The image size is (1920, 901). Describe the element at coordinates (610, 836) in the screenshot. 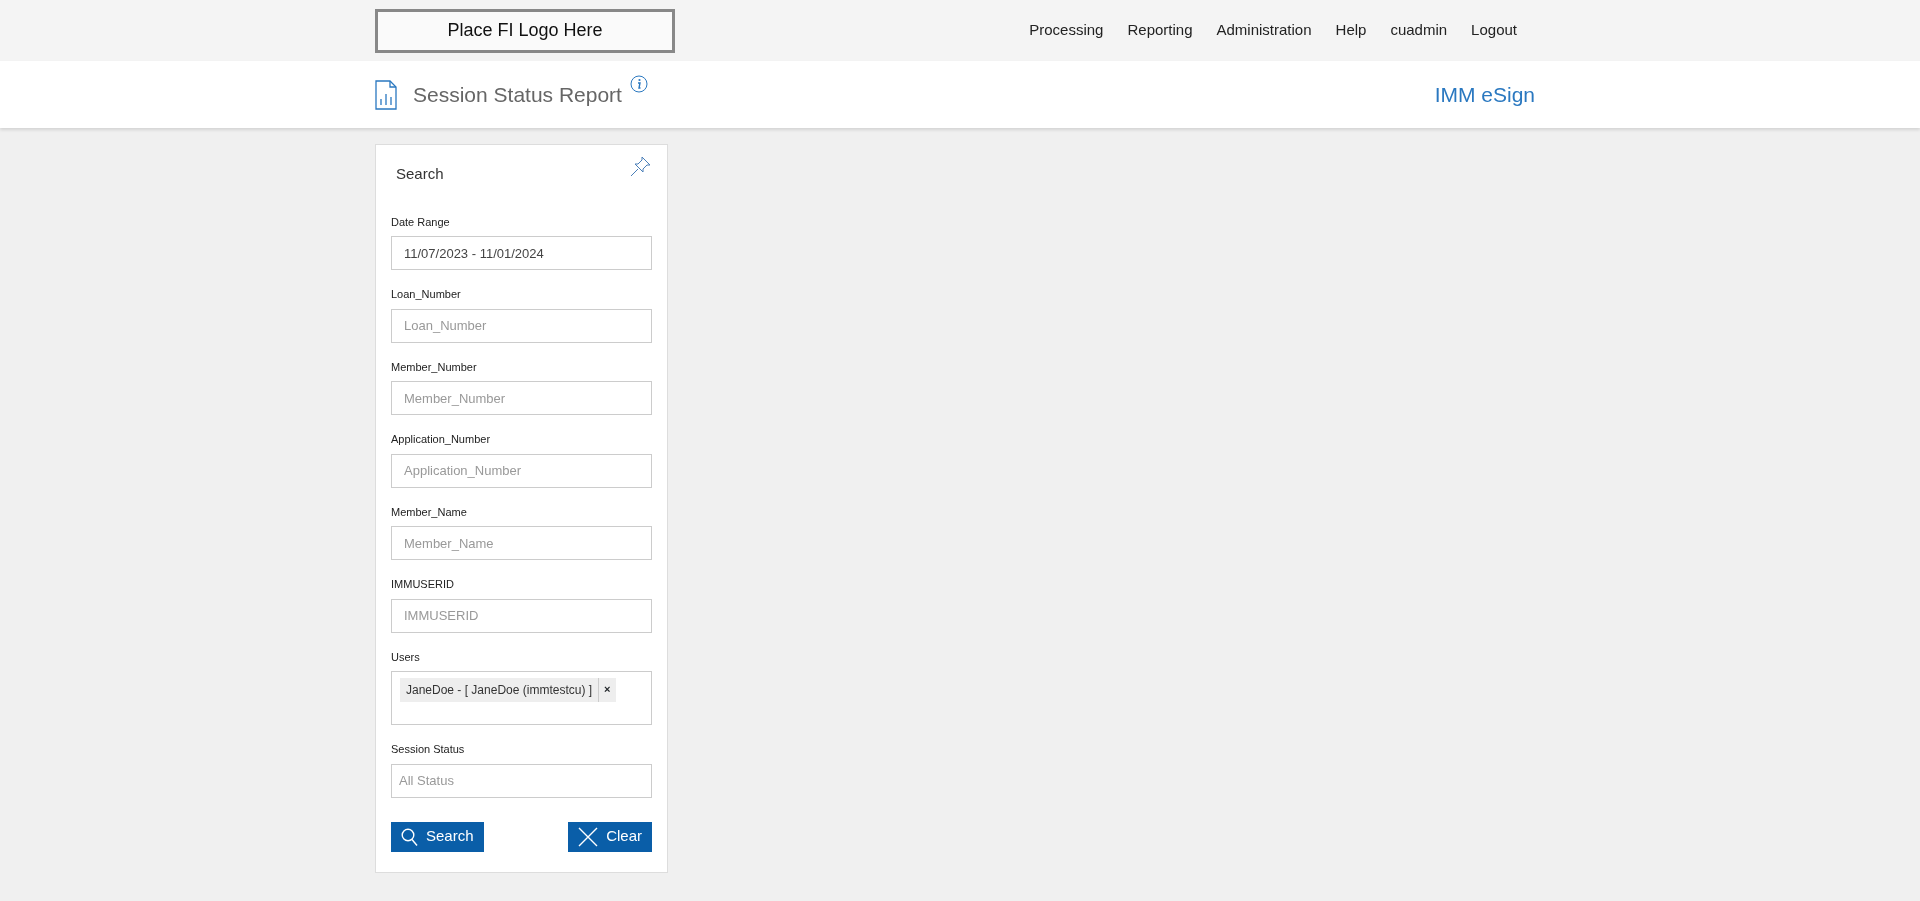

I see `clear-button: Clear` at that location.